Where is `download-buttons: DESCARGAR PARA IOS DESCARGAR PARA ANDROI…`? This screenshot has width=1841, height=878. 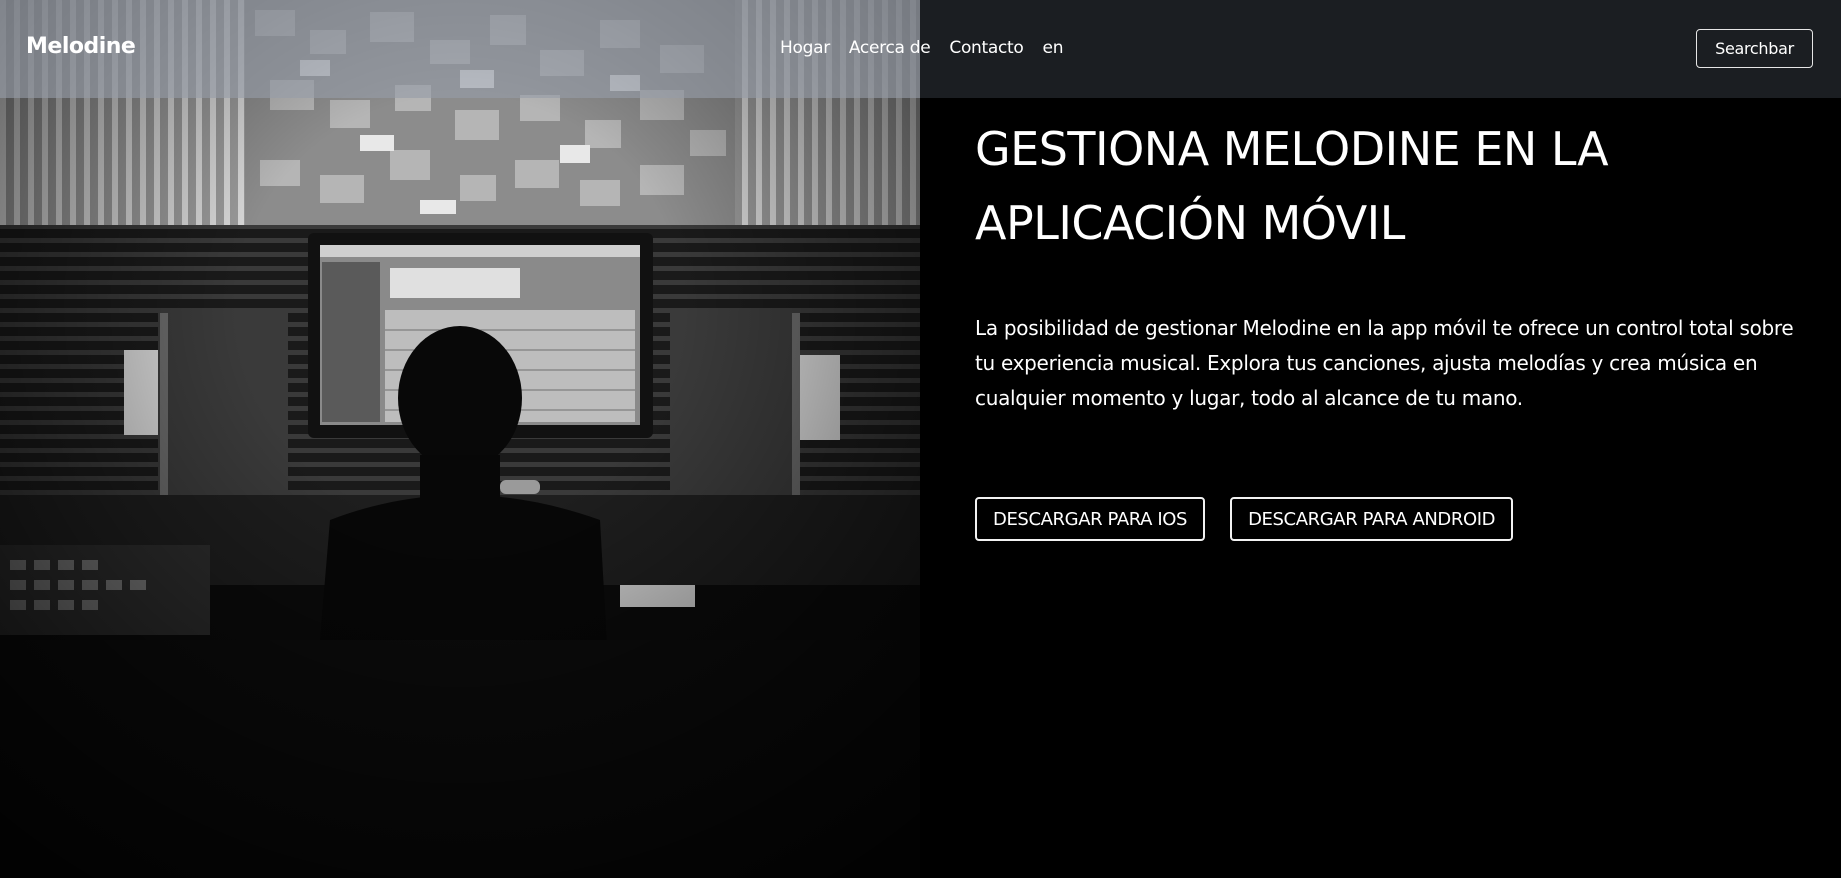 download-buttons: DESCARGAR PARA IOS DESCARGAR PARA ANDROI… is located at coordinates (1244, 519).